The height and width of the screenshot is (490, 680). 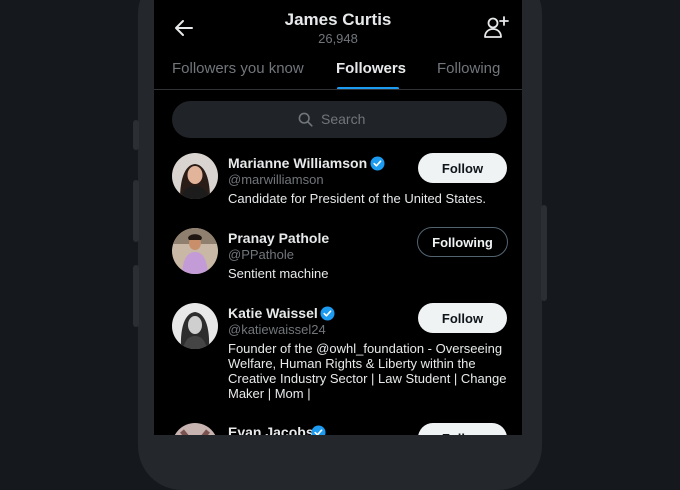 What do you see at coordinates (343, 119) in the screenshot?
I see `search-placeholder: Search` at bounding box center [343, 119].